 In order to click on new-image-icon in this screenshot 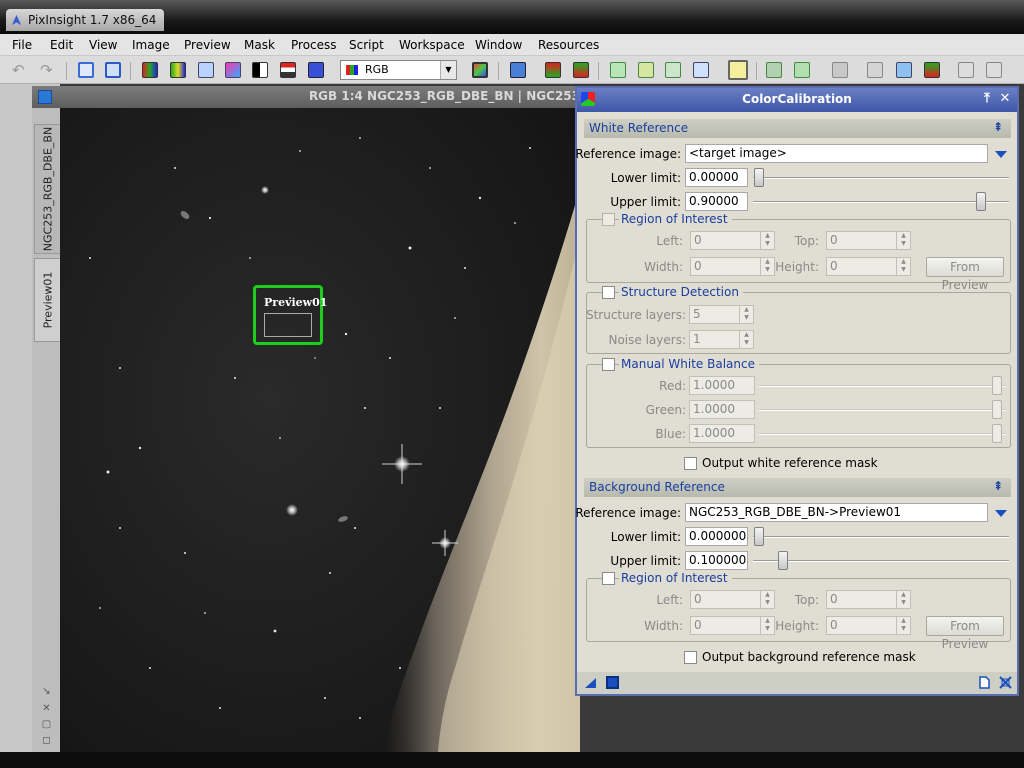, I will do `click(86, 70)`.